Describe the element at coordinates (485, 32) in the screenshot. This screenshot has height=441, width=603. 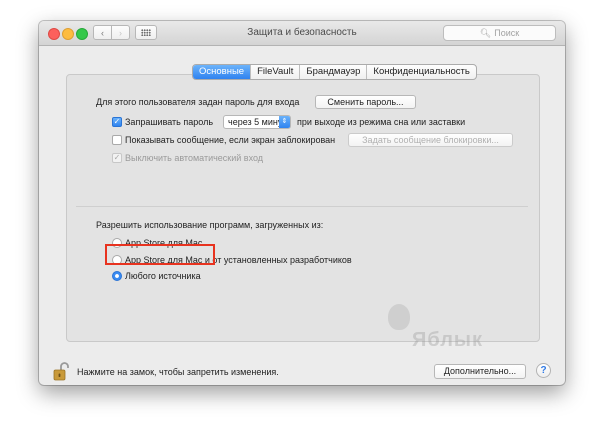
I see `search-icon: 🔍︎` at that location.